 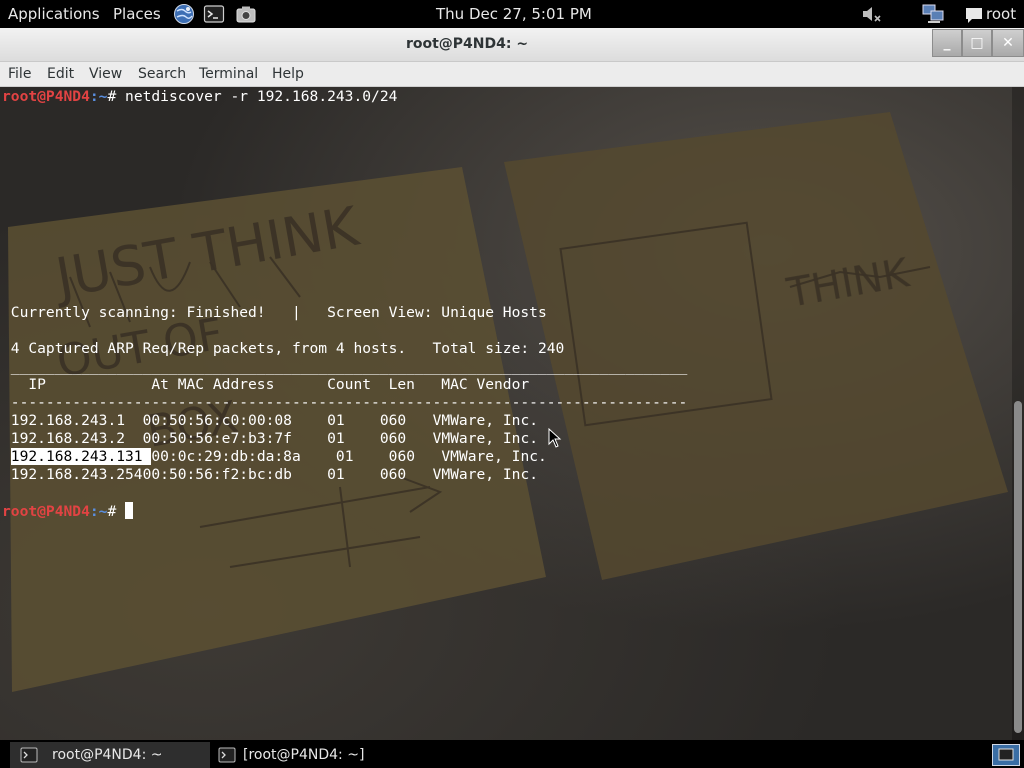 I want to click on close-icon: ✕, so click(x=1008, y=43).